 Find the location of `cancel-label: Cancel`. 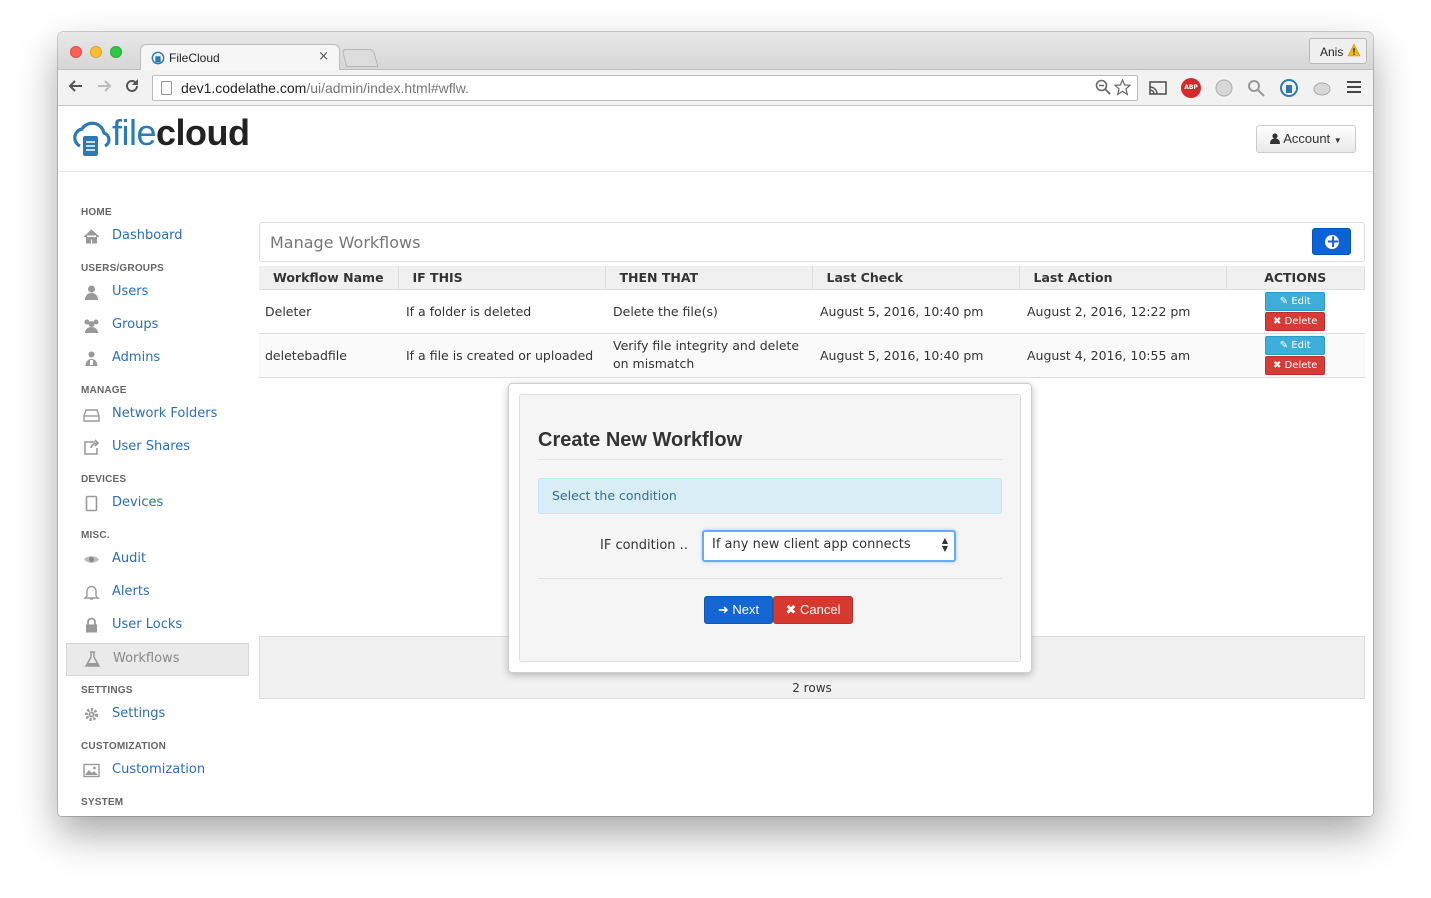

cancel-label: Cancel is located at coordinates (820, 609).